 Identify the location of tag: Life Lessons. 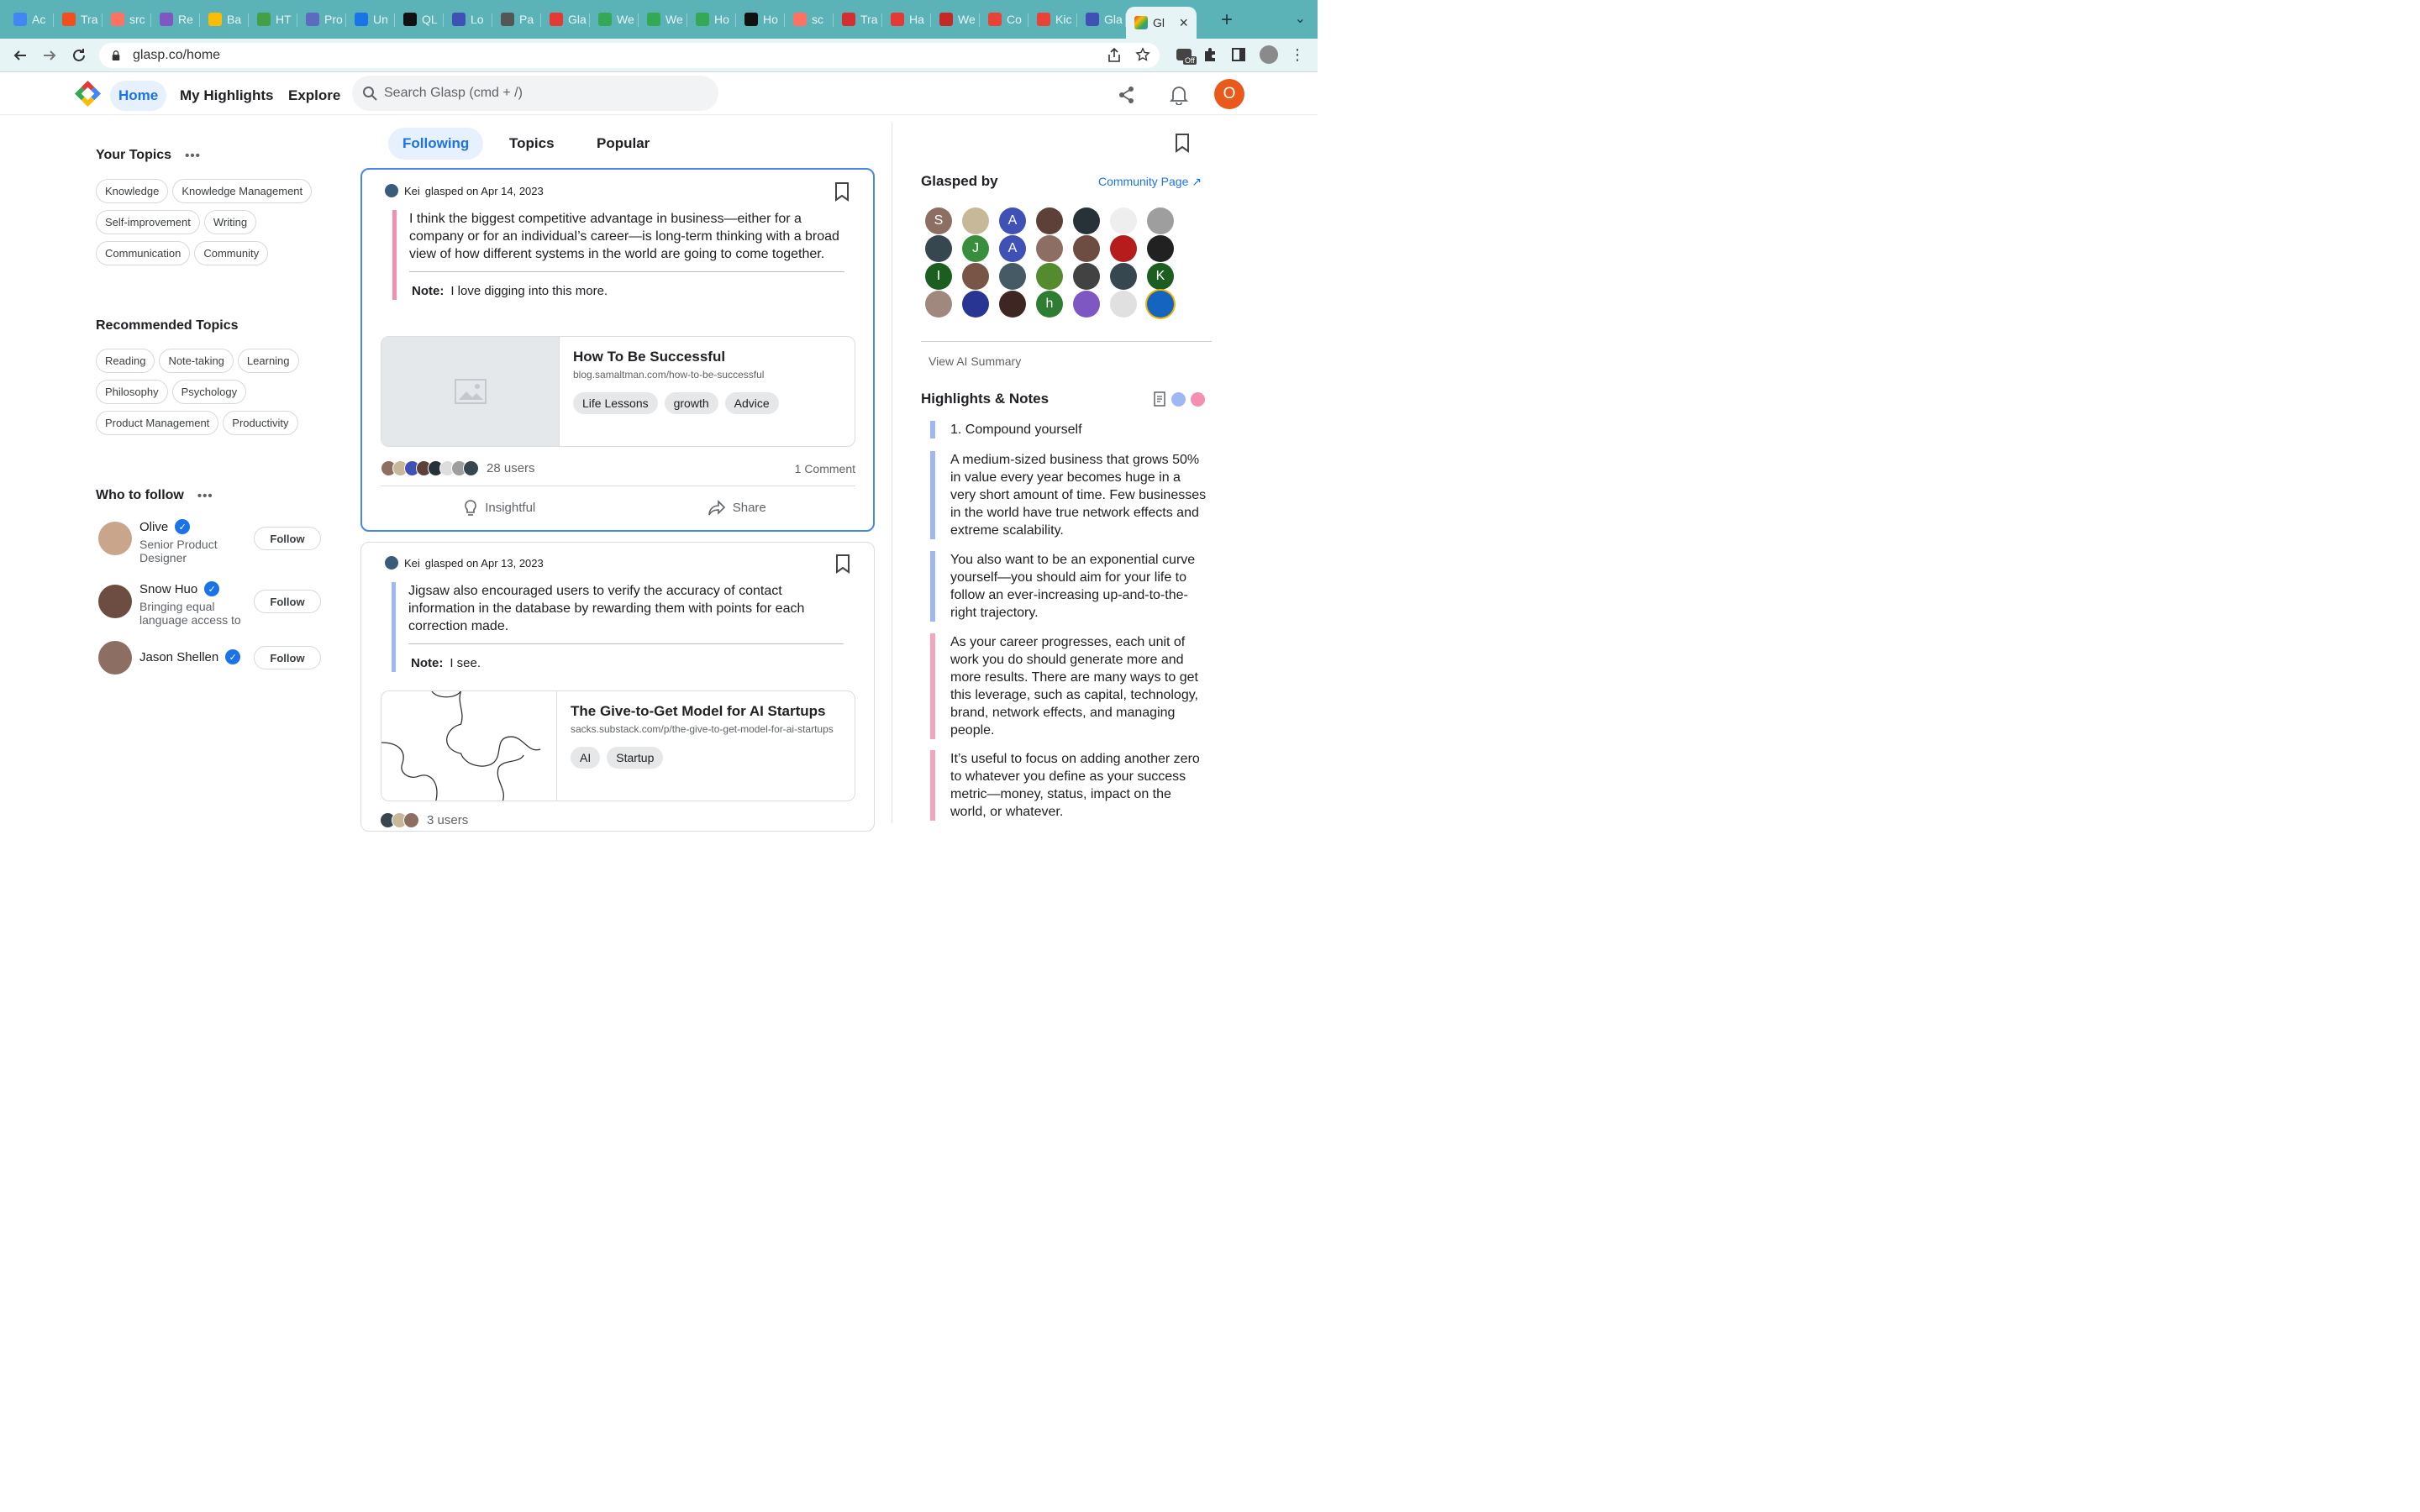
(615, 403).